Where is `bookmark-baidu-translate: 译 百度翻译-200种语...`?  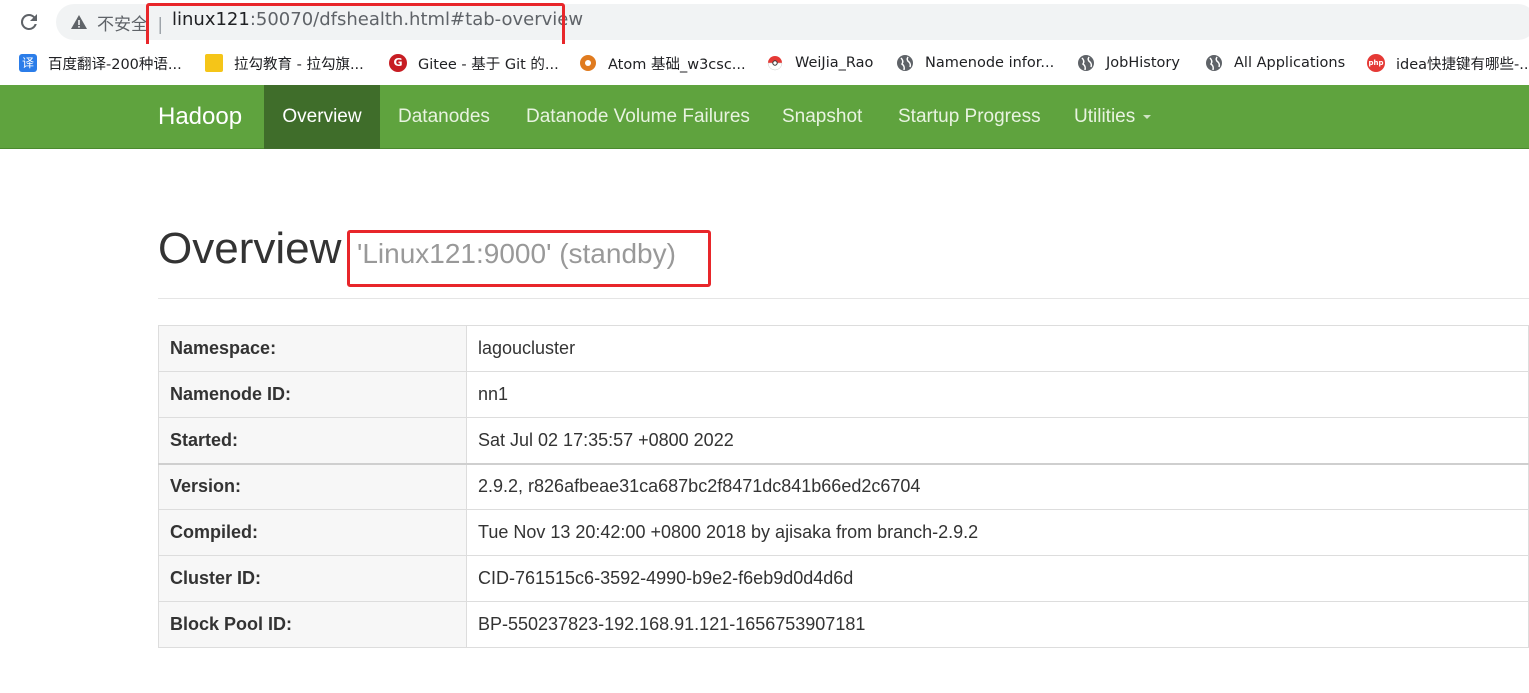
bookmark-baidu-translate: 译 百度翻译-200种语... is located at coordinates (100, 63).